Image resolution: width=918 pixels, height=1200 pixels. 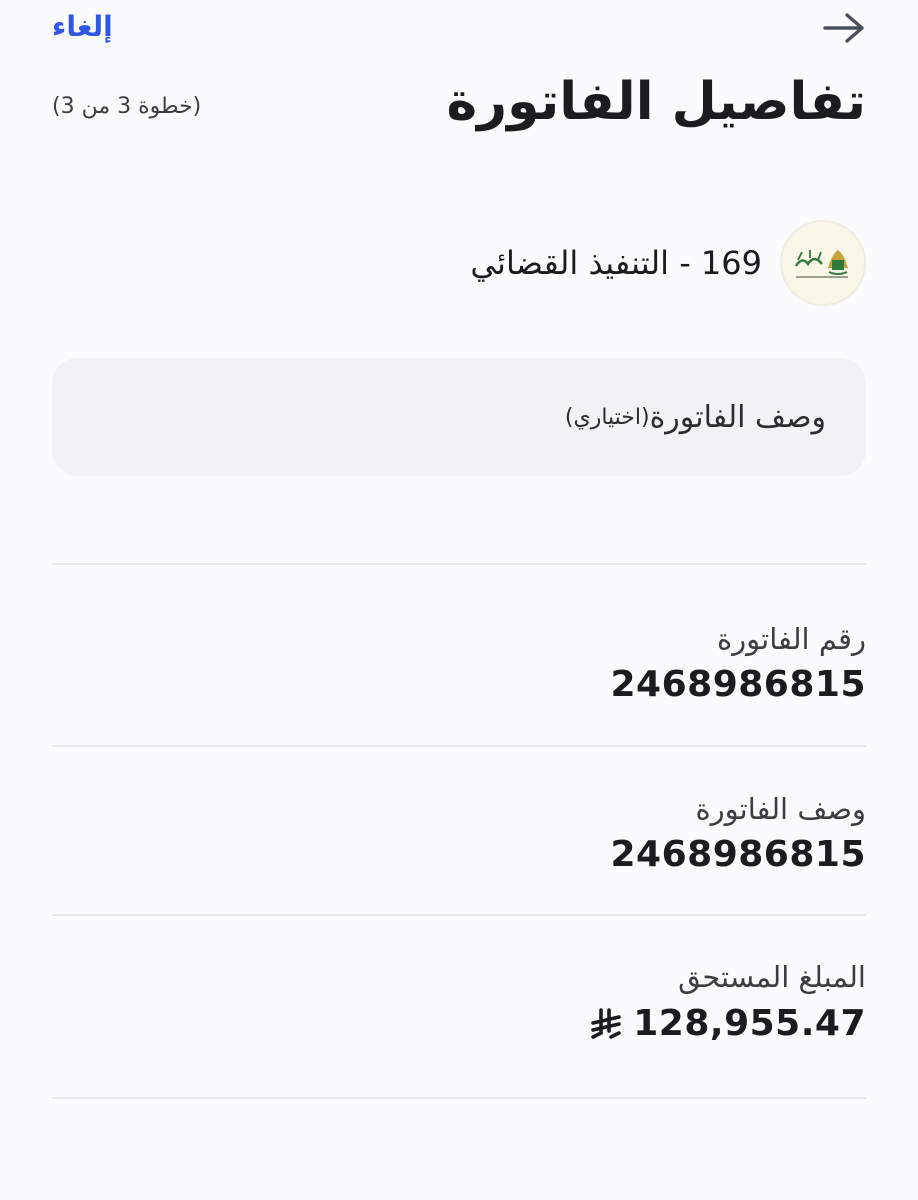 I want to click on biller-row: 169 - التنفيذ القضائي, so click(x=668, y=263).